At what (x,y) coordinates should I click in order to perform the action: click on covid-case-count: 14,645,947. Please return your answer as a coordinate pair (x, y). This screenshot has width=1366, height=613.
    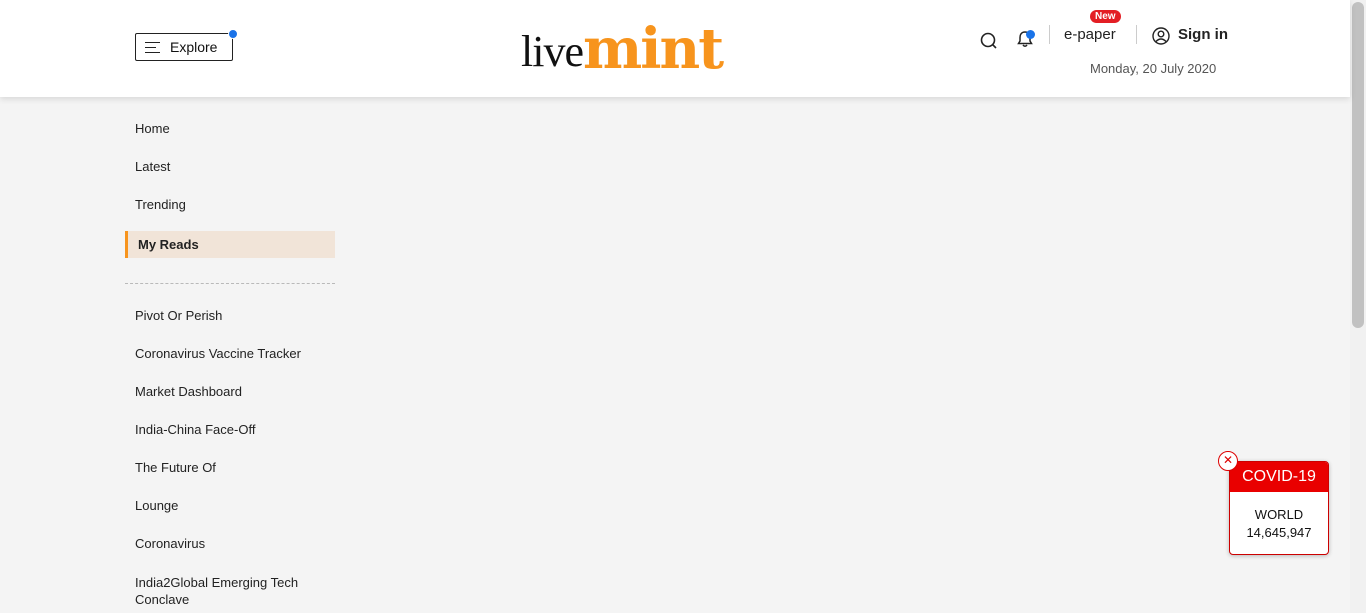
    Looking at the image, I should click on (1279, 532).